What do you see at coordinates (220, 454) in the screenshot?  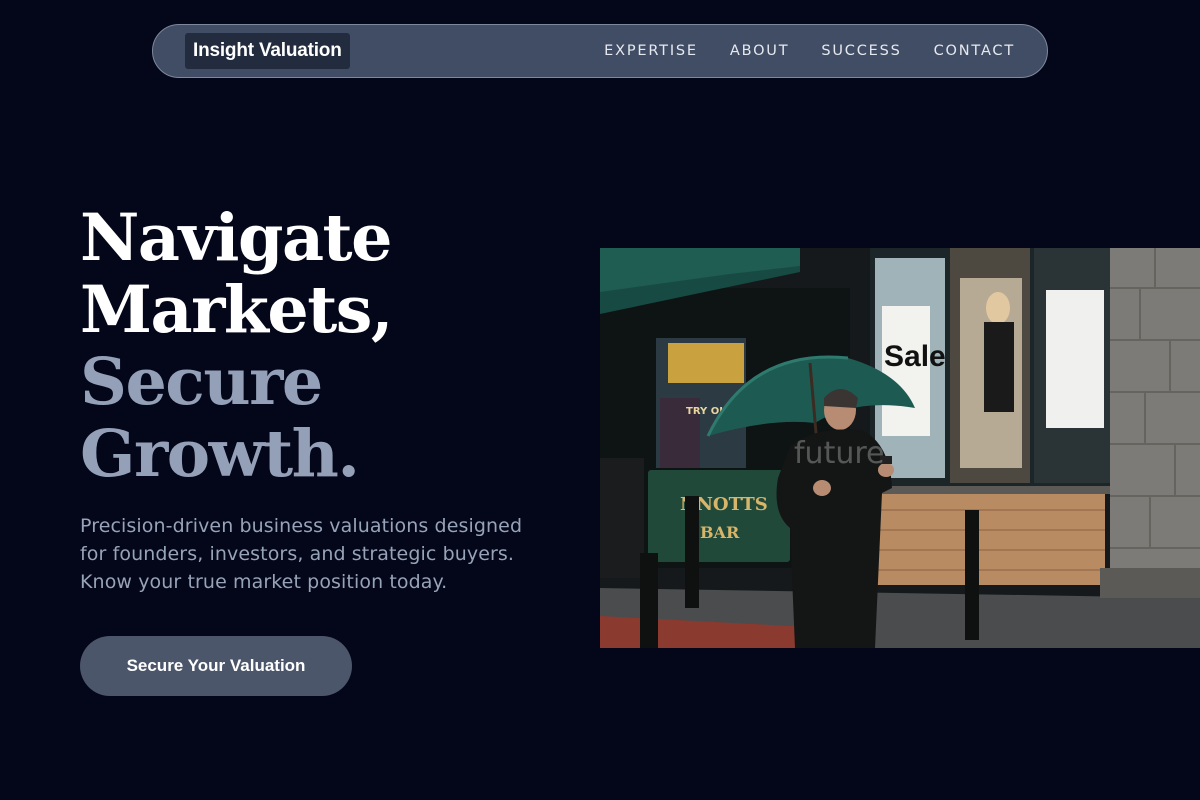 I see `hero-title-line-4: Growth.` at bounding box center [220, 454].